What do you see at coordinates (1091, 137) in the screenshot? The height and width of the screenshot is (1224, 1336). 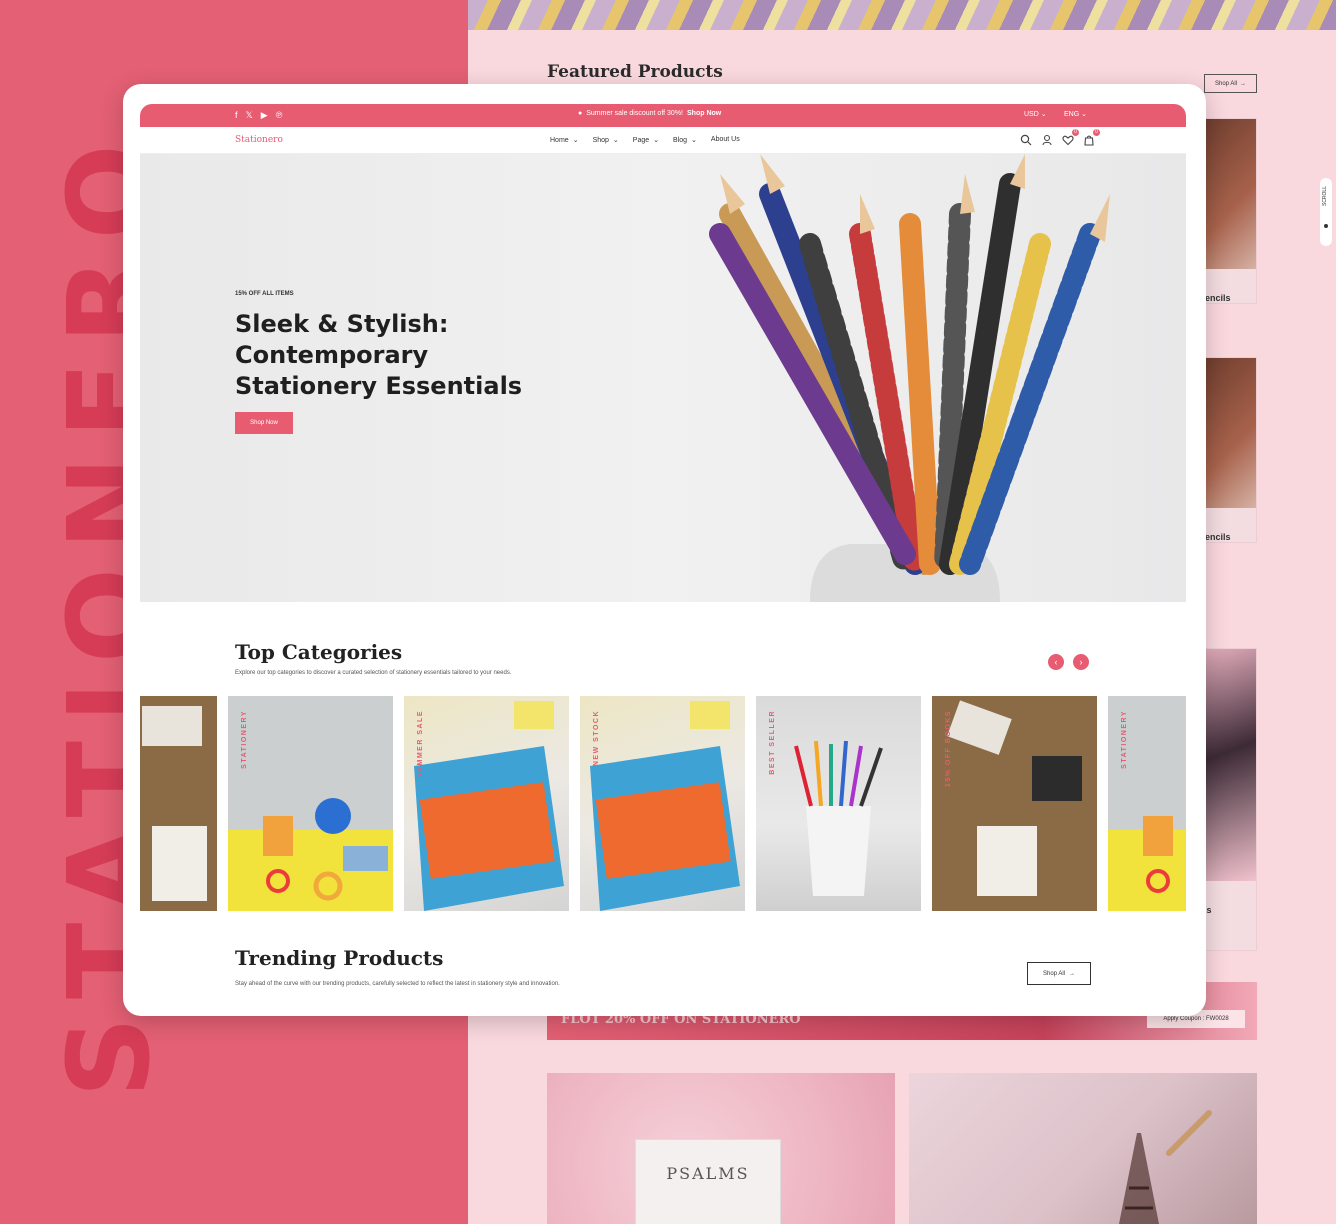 I see `cart-icon: 0` at bounding box center [1091, 137].